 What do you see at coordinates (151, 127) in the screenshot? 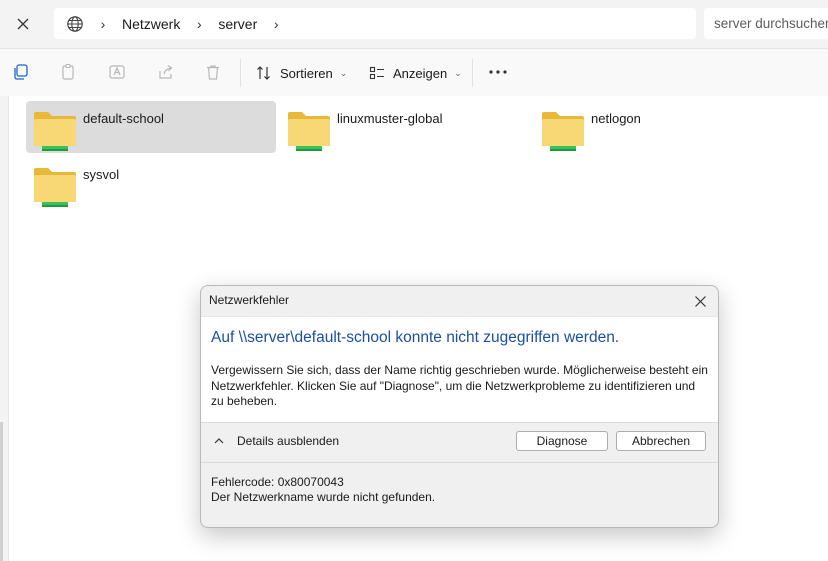
I see `folder-item-default-school: default-school` at bounding box center [151, 127].